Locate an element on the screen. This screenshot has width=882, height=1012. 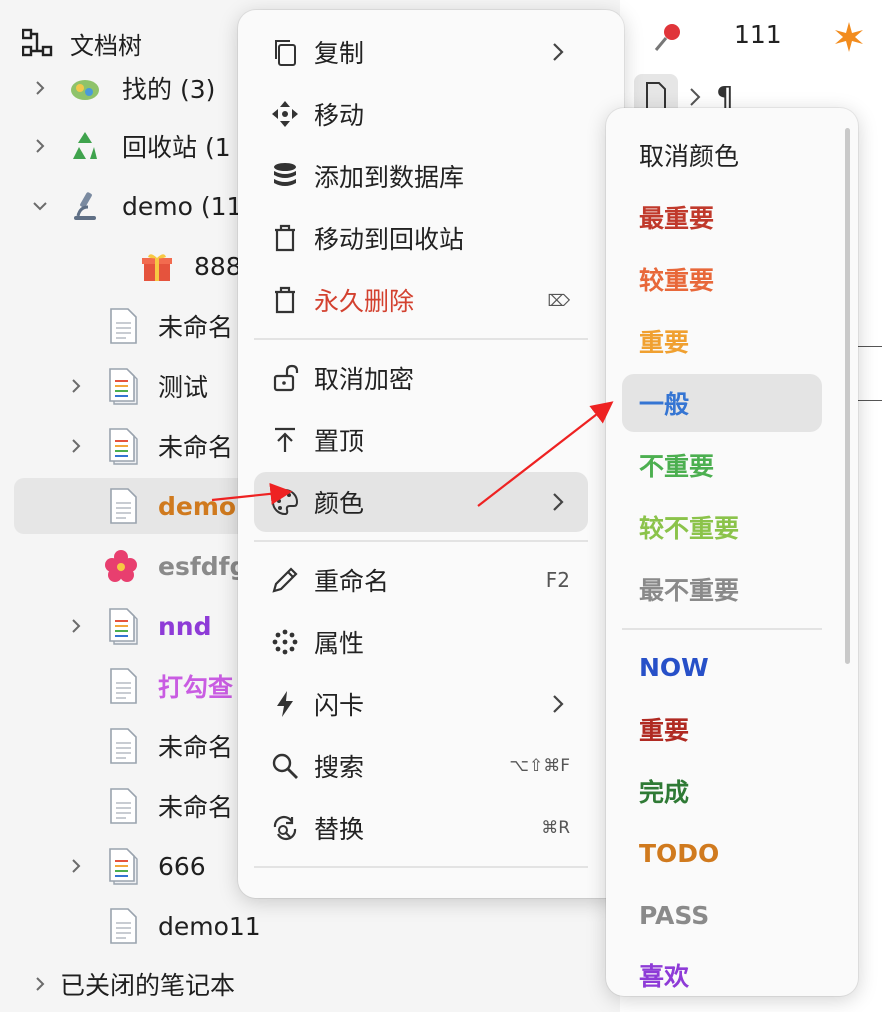
color-item-normal: 一般 is located at coordinates (722, 403).